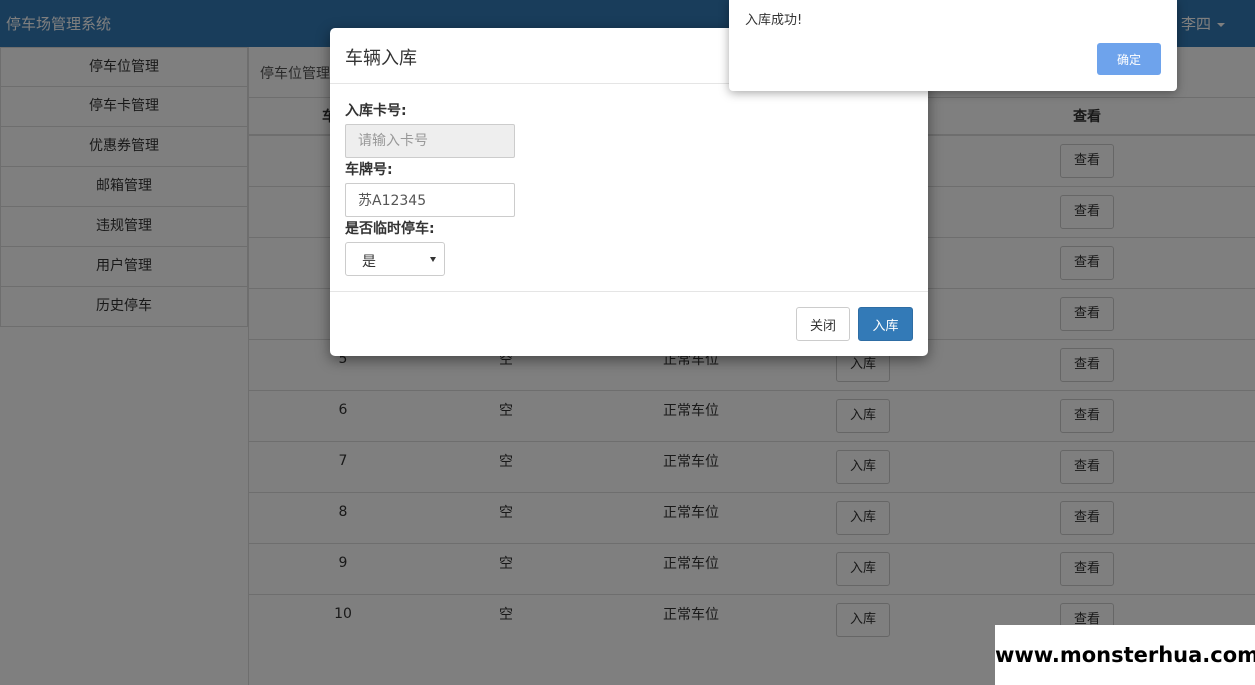 This screenshot has height=685, width=1255. What do you see at coordinates (1125, 655) in the screenshot?
I see `watermark: www.monsterhua.com` at bounding box center [1125, 655].